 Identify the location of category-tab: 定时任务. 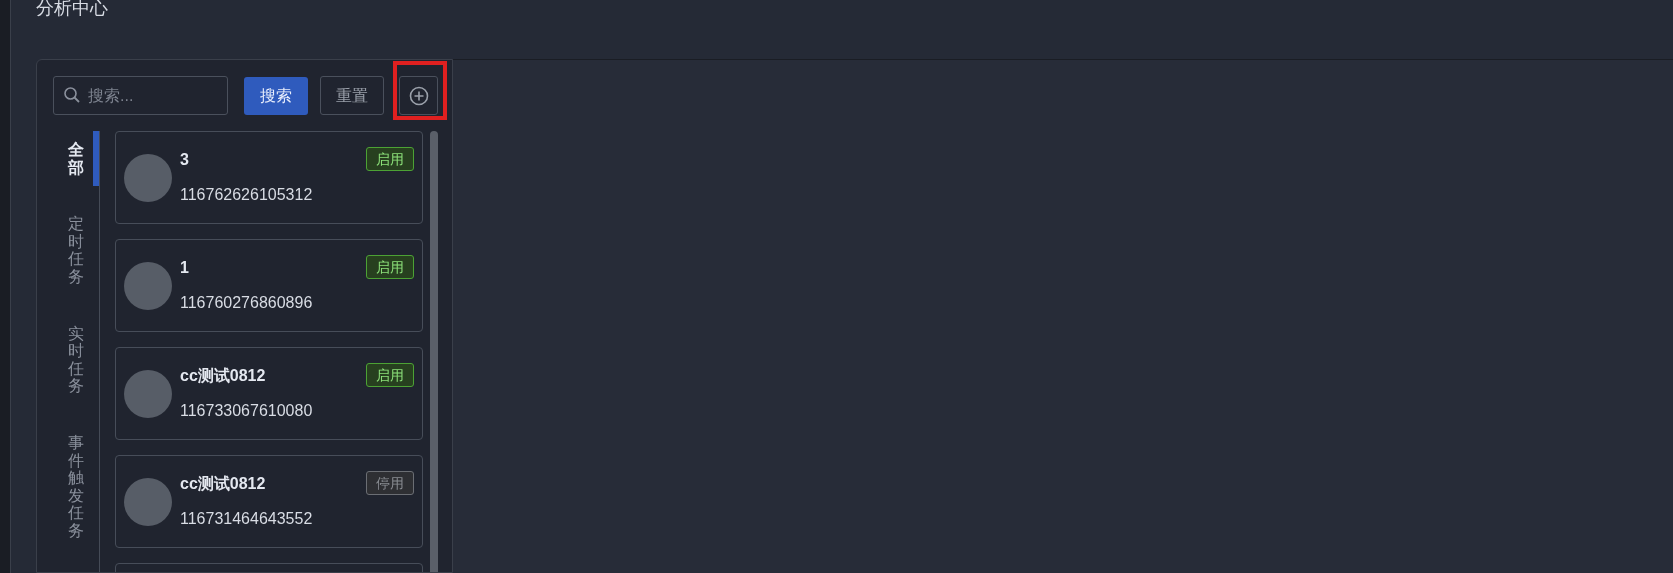
(79, 250).